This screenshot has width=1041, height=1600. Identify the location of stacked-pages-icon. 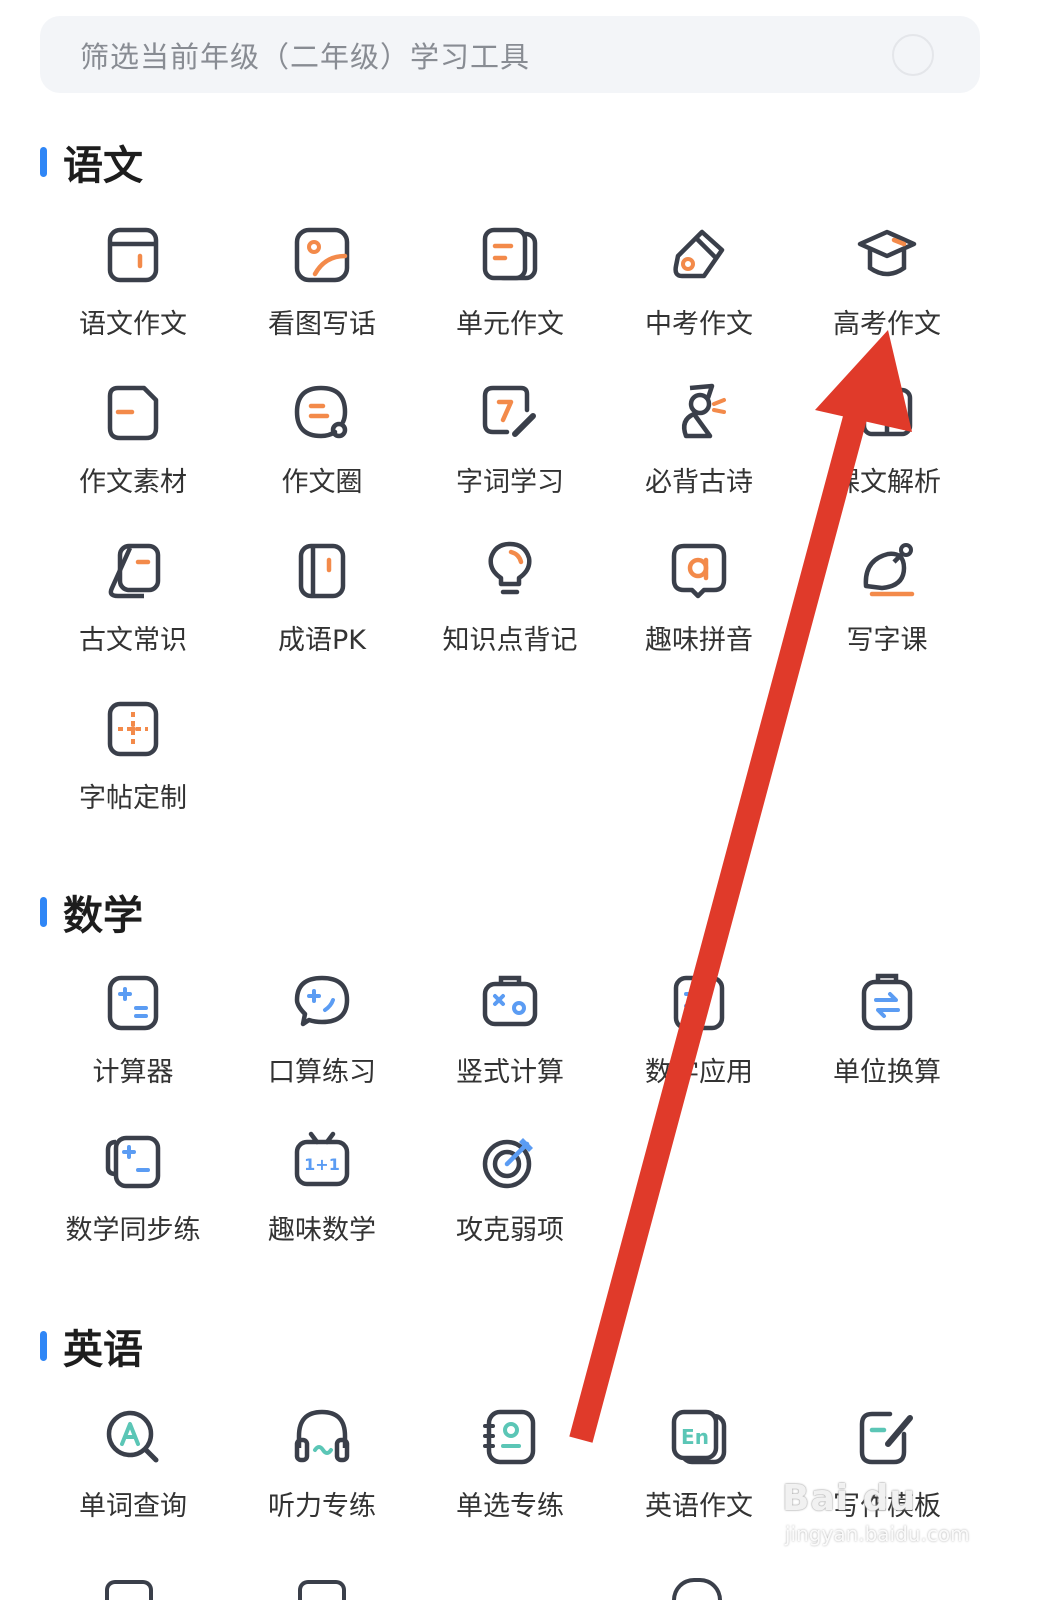
(510, 254).